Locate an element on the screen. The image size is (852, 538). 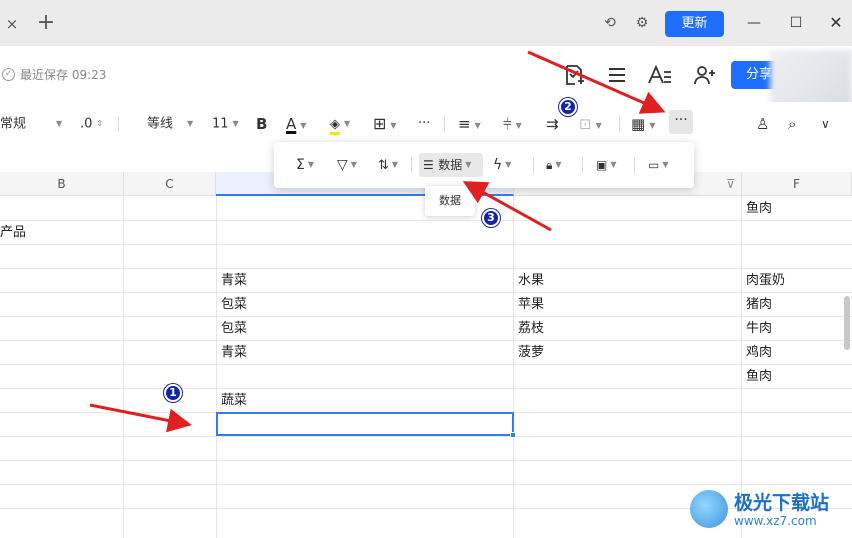
step-marker-1: 1 is located at coordinates (173, 393).